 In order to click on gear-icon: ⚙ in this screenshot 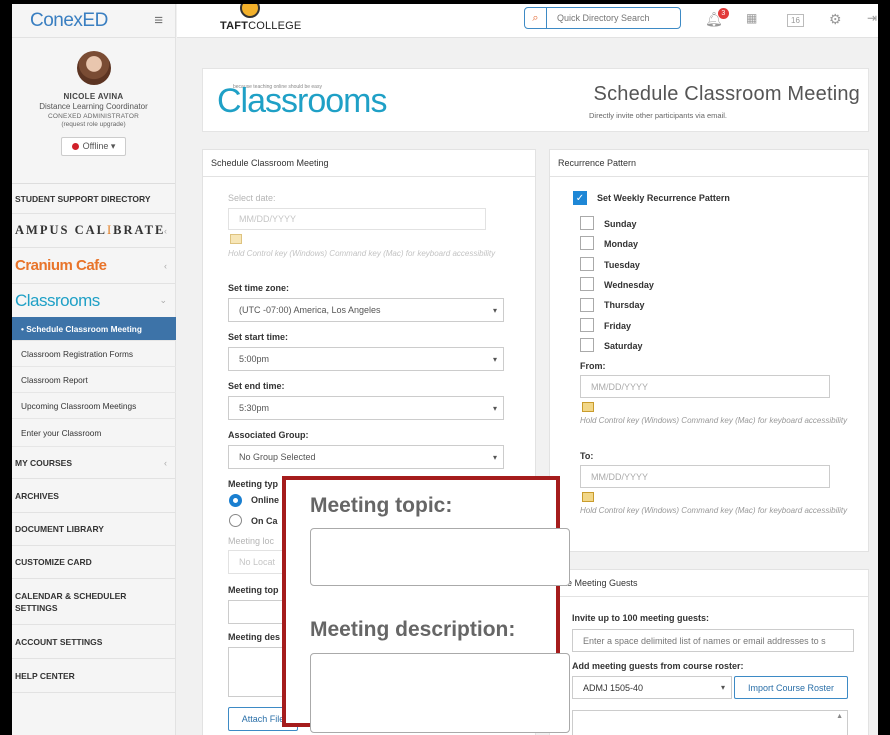, I will do `click(835, 19)`.